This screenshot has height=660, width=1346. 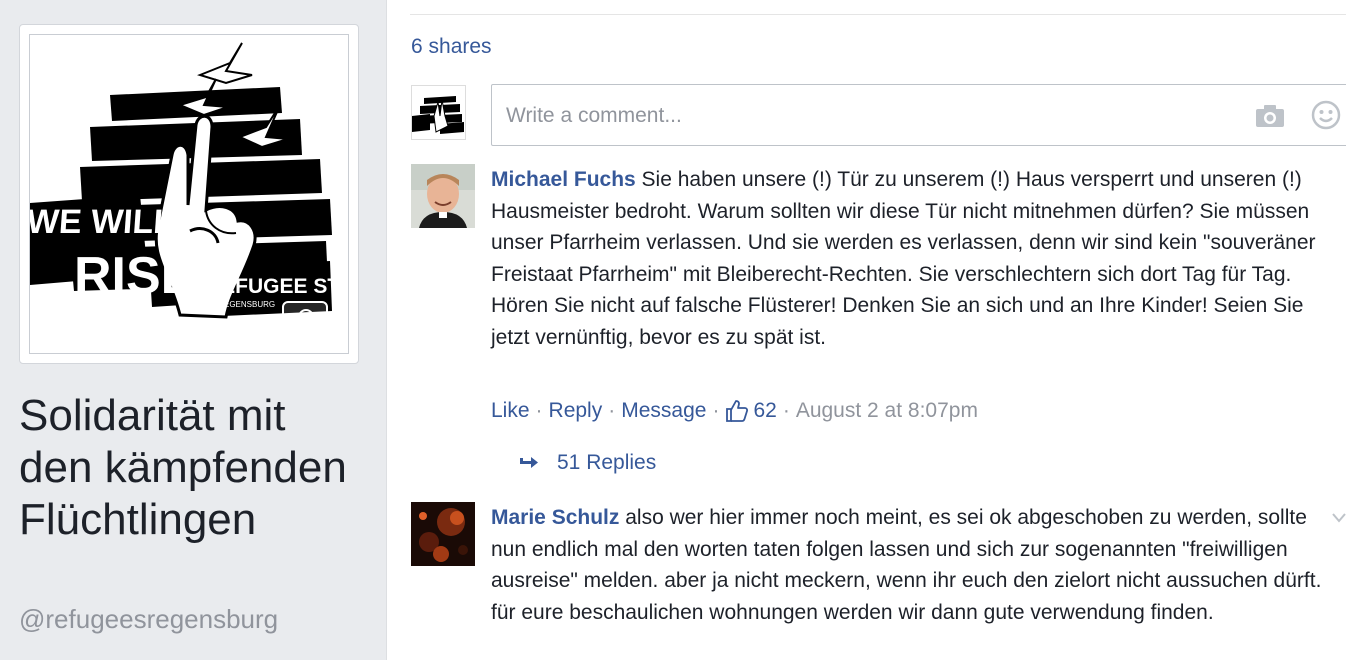 What do you see at coordinates (576, 411) in the screenshot?
I see `reply-button: Reply` at bounding box center [576, 411].